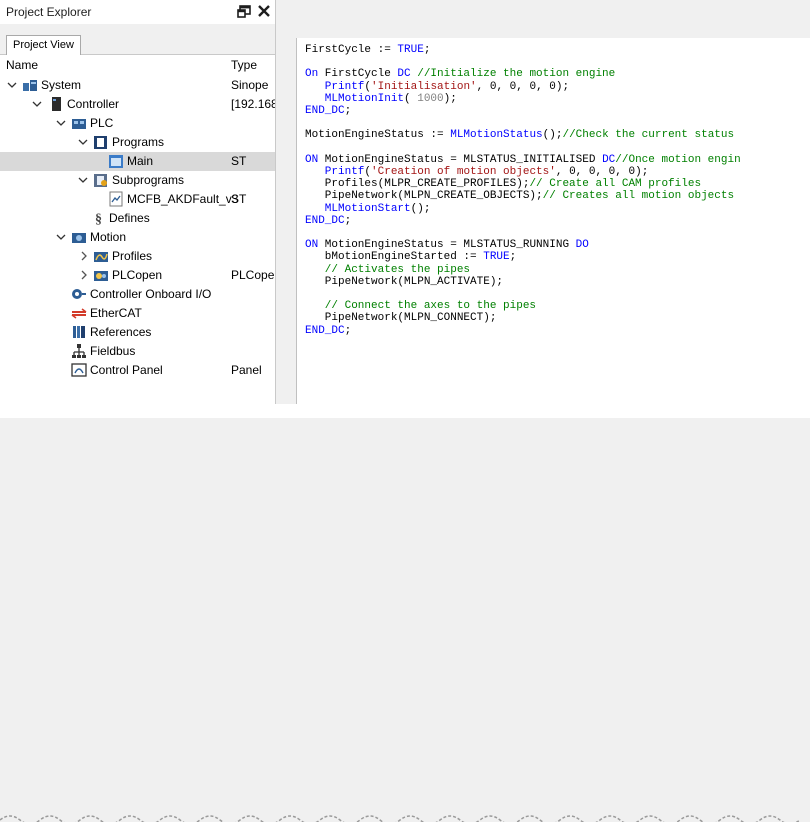 The width and height of the screenshot is (810, 822). I want to click on tree-item-type: Panel, so click(246, 370).